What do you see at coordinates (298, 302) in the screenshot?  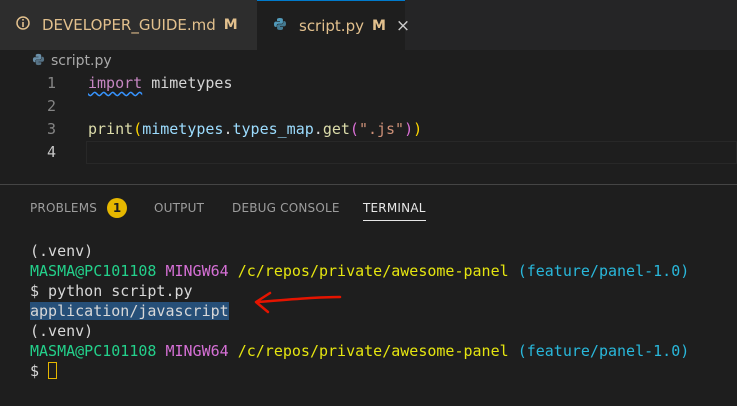 I see `annotation-arrow-icon` at bounding box center [298, 302].